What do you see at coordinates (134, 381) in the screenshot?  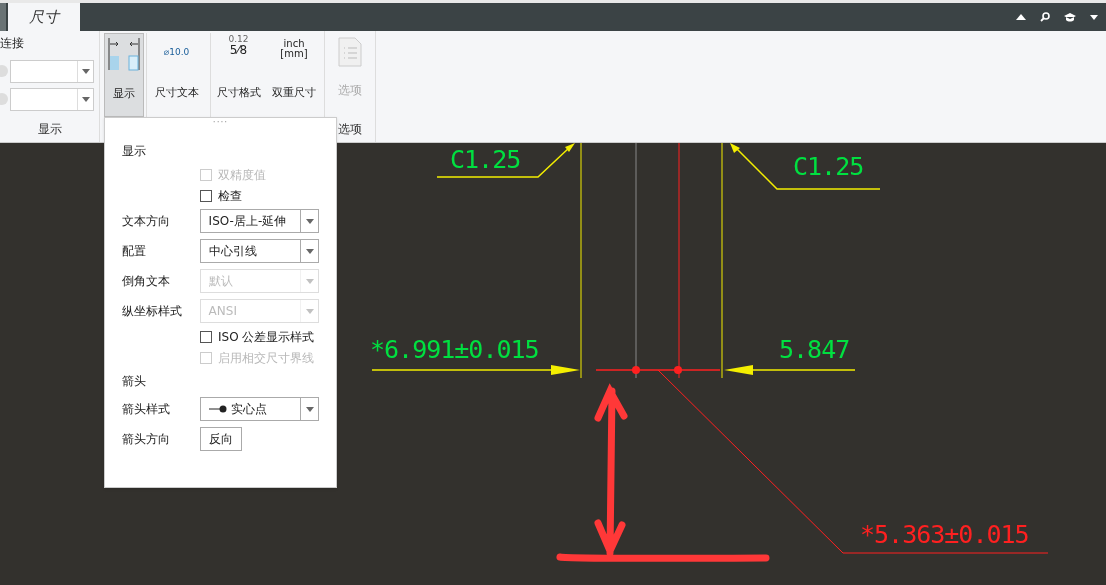 I see `section-heading: 箭头` at bounding box center [134, 381].